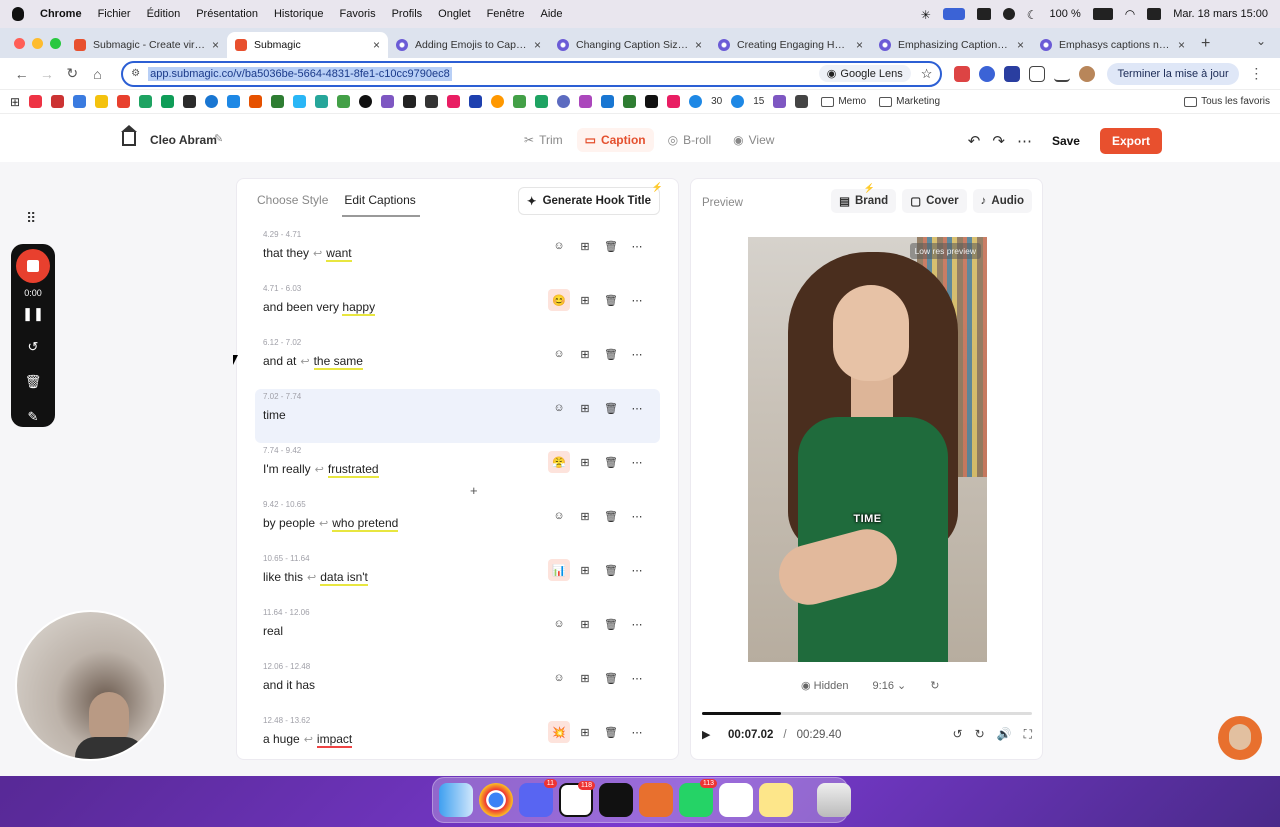  What do you see at coordinates (1173, 73) in the screenshot?
I see `update-button: Terminer la mise à jour` at bounding box center [1173, 73].